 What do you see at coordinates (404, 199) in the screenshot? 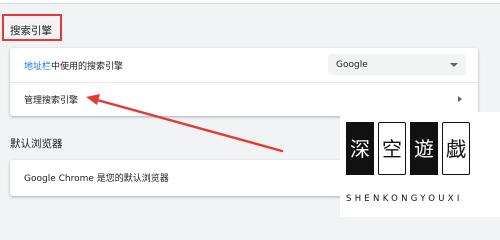
I see `watermark-pinyin: SHENKONGYOUXI` at bounding box center [404, 199].